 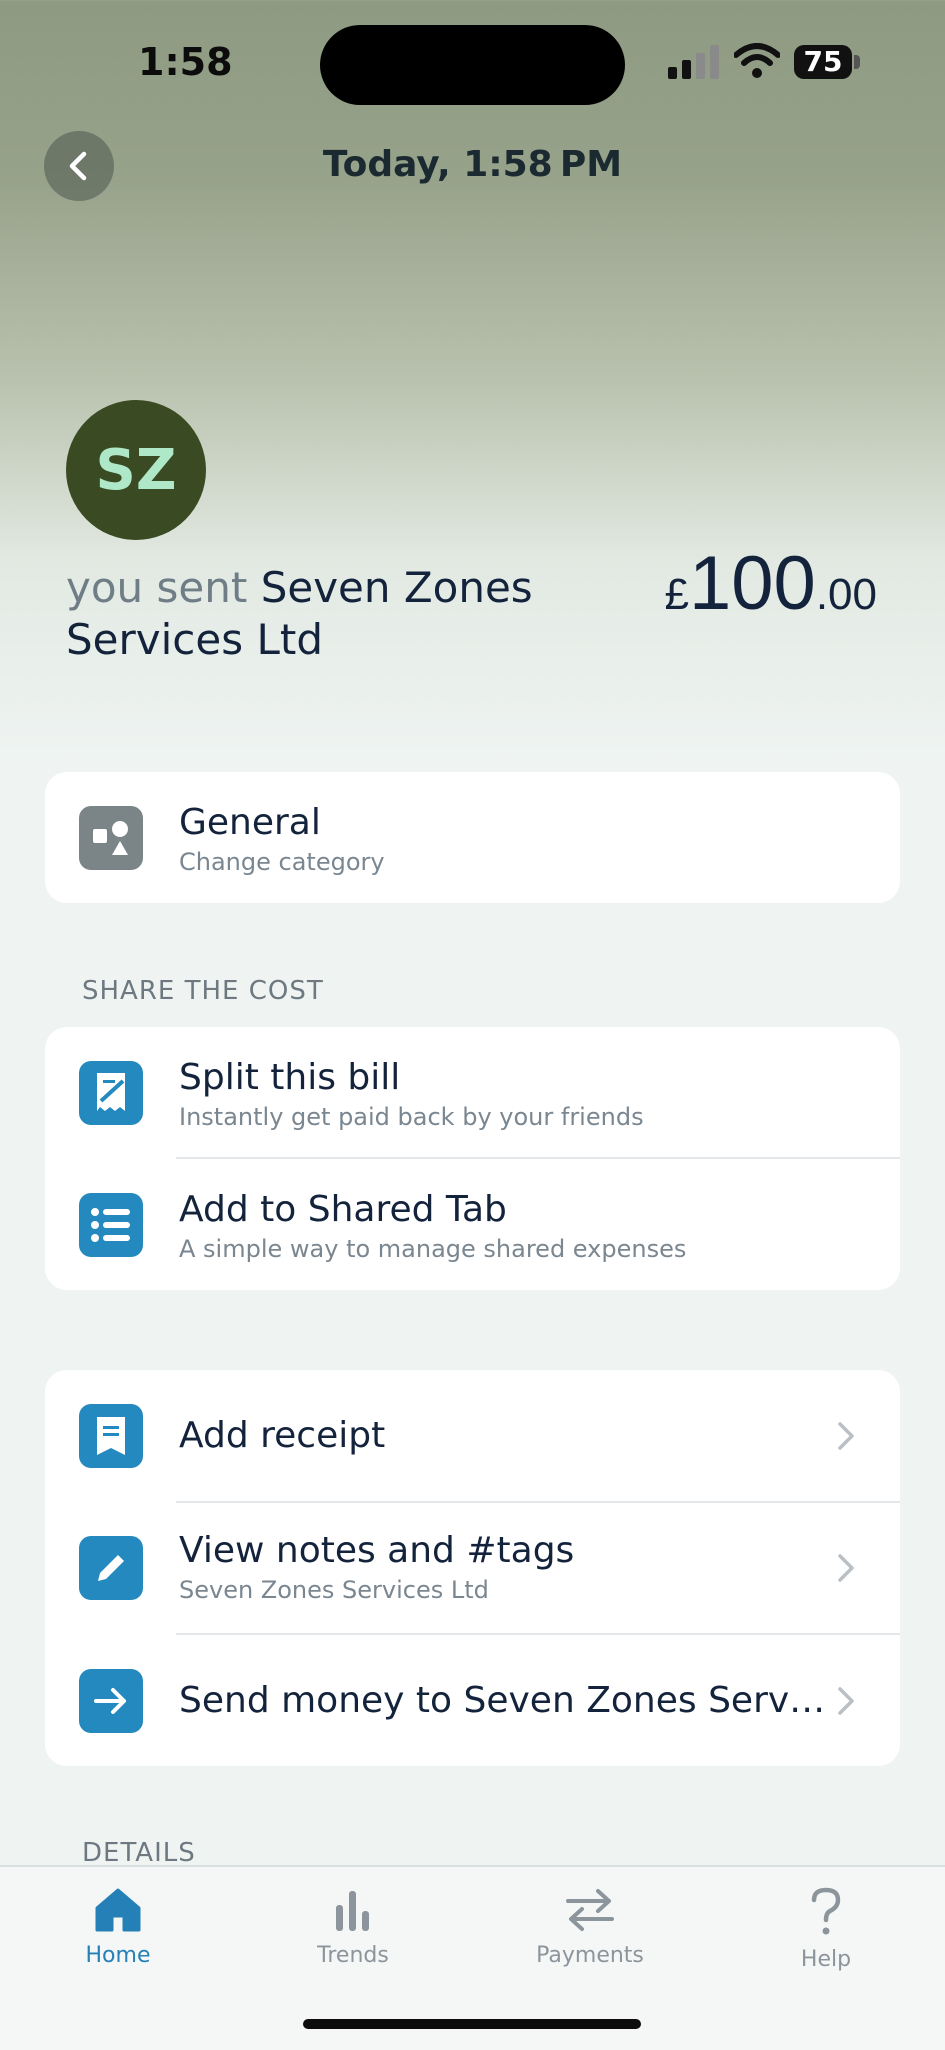 What do you see at coordinates (846, 594) in the screenshot?
I see `amount-minor: .00` at bounding box center [846, 594].